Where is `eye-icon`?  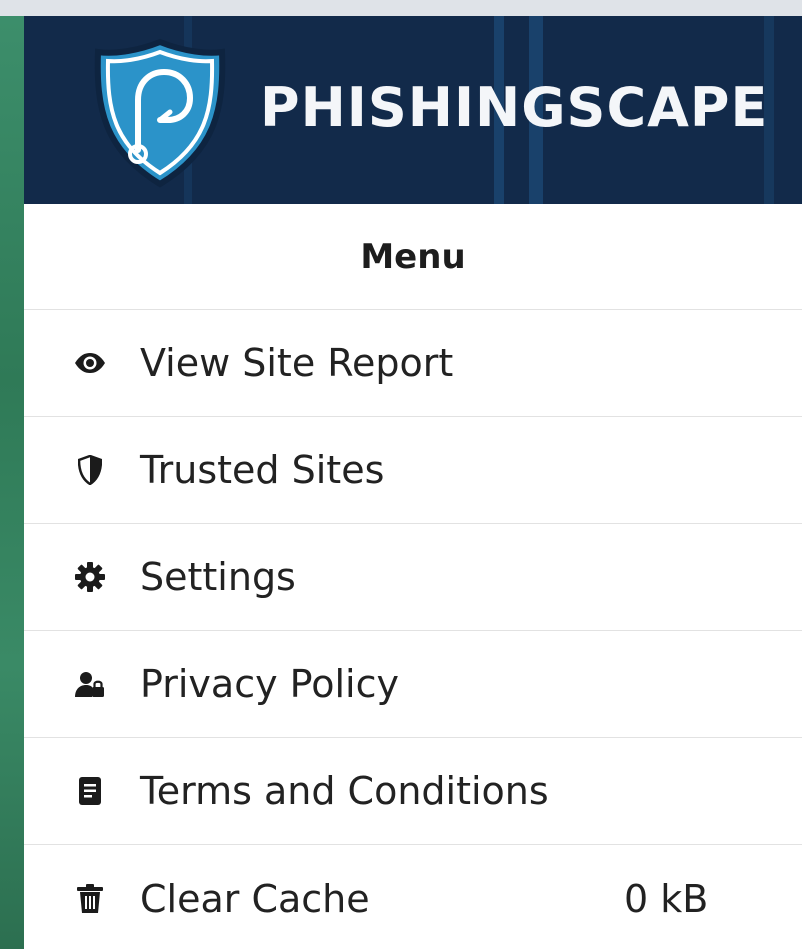
eye-icon is located at coordinates (90, 363).